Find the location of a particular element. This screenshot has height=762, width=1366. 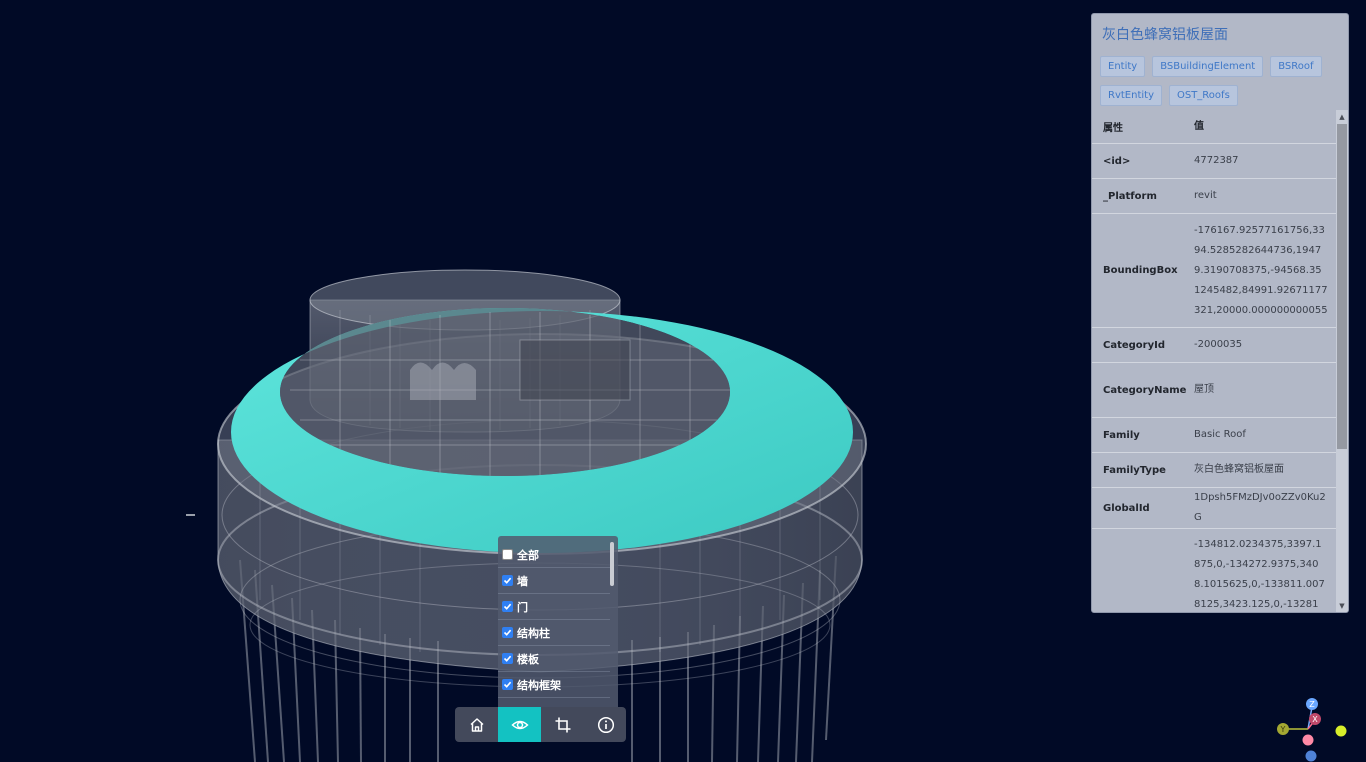

tag-bsroof: BSRoof is located at coordinates (1296, 66).